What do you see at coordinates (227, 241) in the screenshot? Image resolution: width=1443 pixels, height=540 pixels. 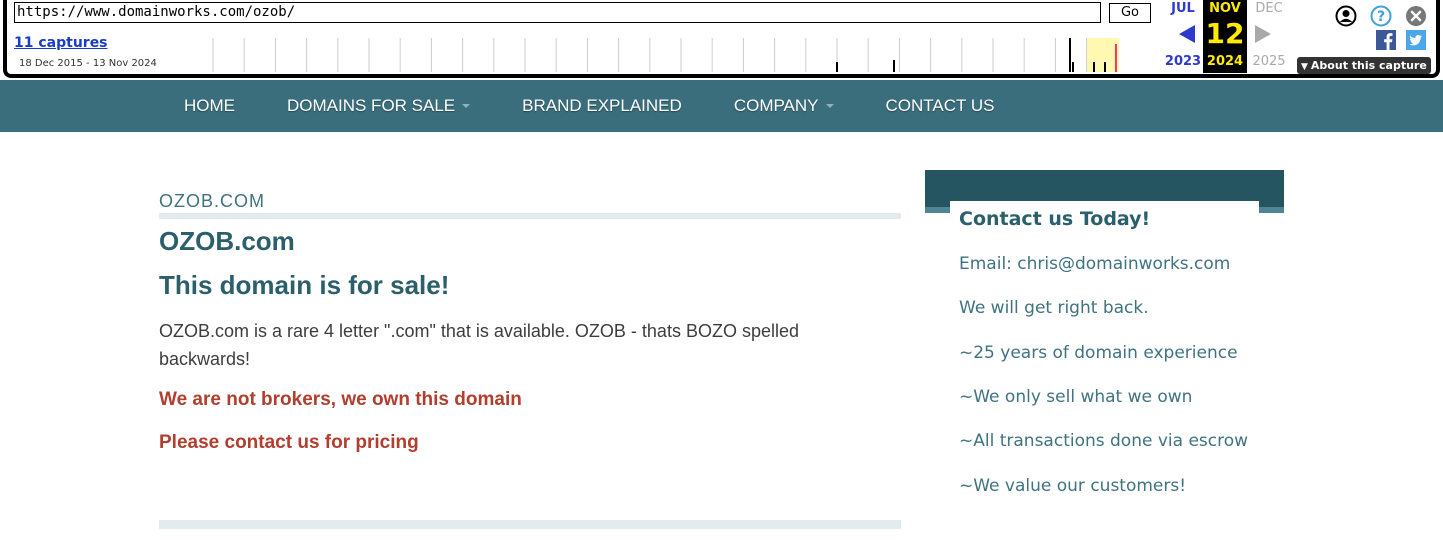 I see `page-title: OZOB.com` at bounding box center [227, 241].